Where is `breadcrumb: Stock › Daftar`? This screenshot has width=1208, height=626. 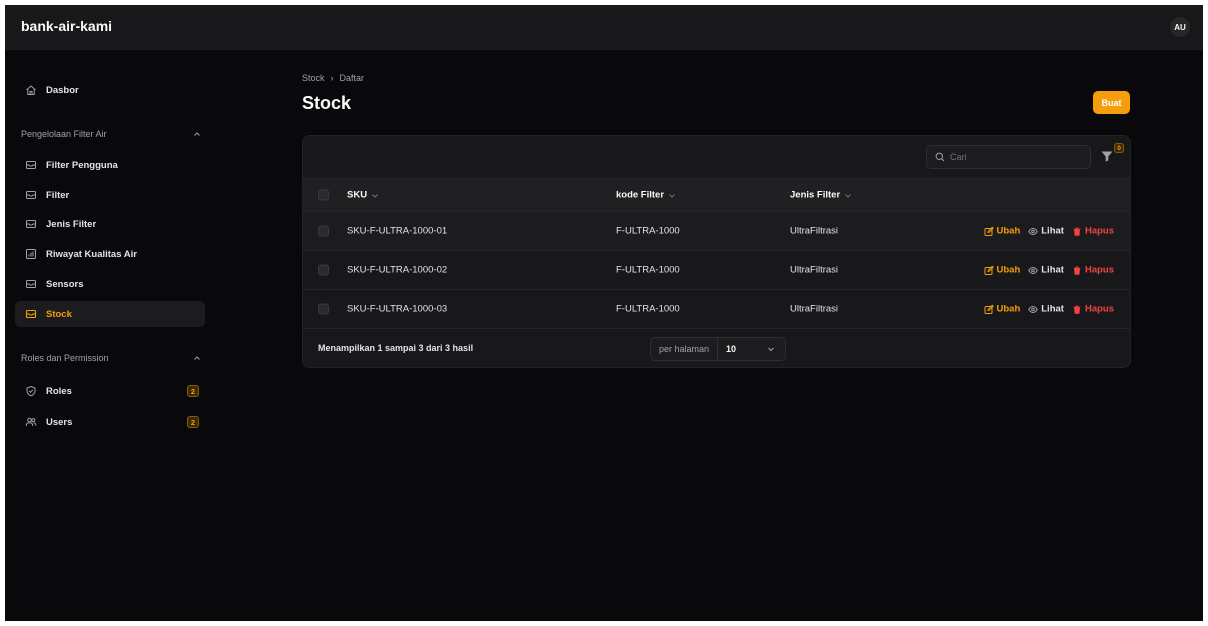
breadcrumb: Stock › Daftar is located at coordinates (333, 78).